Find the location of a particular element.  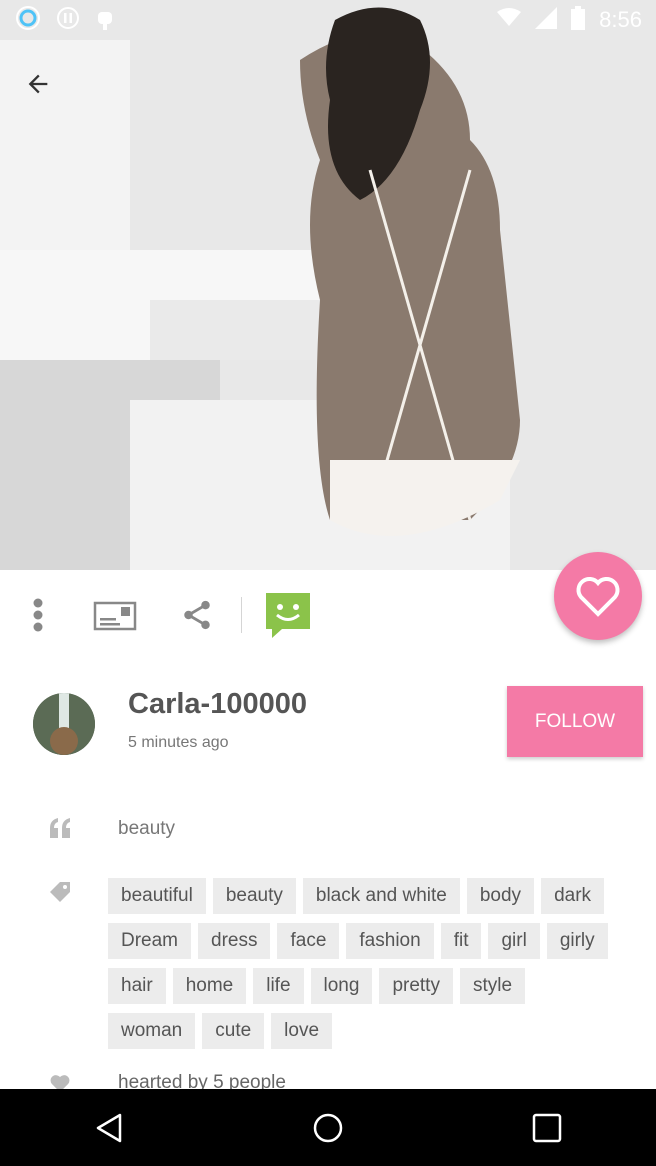

battery-icon is located at coordinates (578, 20).